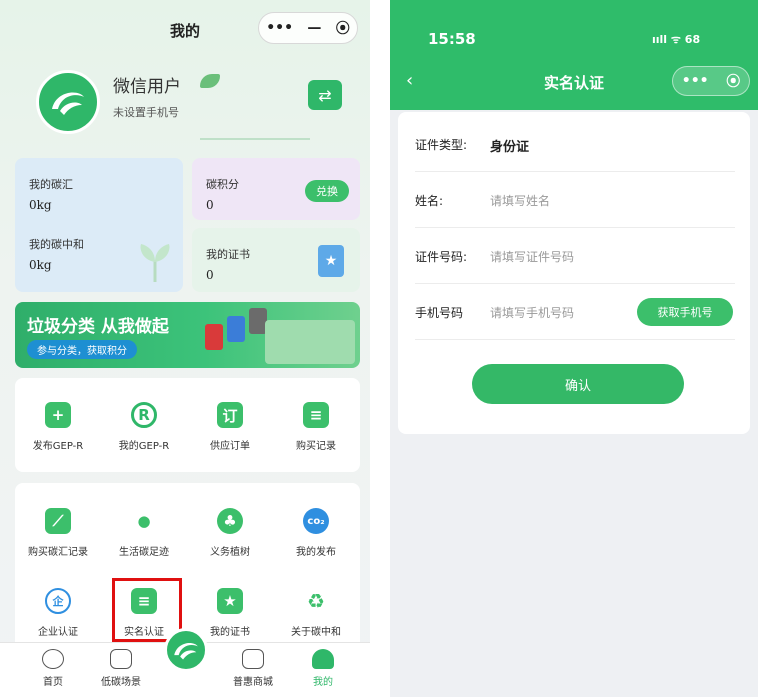 The height and width of the screenshot is (697, 758). Describe the element at coordinates (429, 201) in the screenshot. I see `name-label: 姓名:` at that location.